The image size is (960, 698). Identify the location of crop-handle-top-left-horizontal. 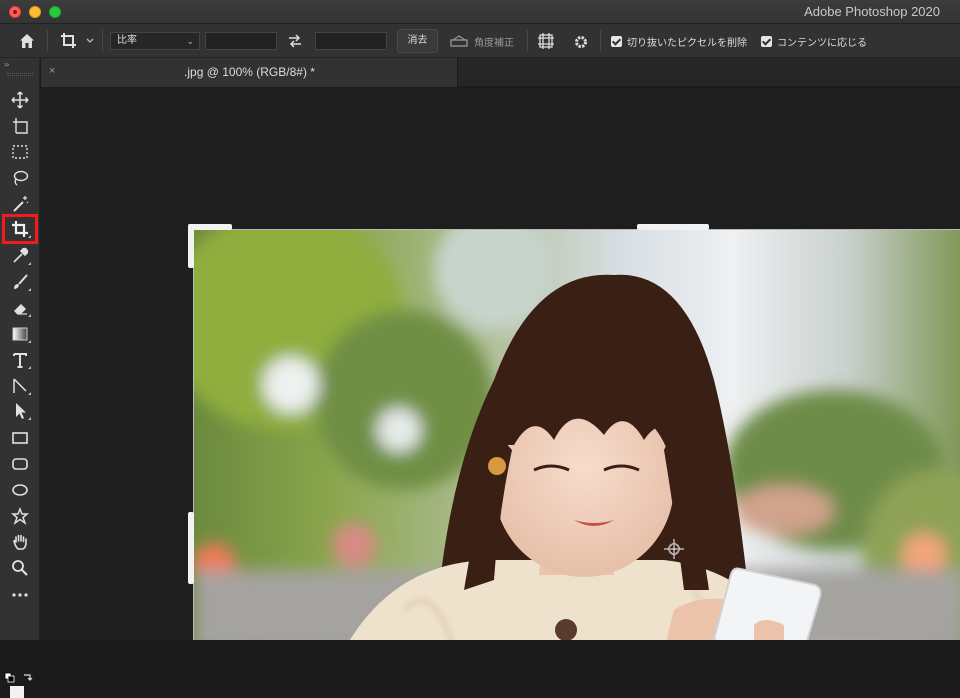
(210, 227).